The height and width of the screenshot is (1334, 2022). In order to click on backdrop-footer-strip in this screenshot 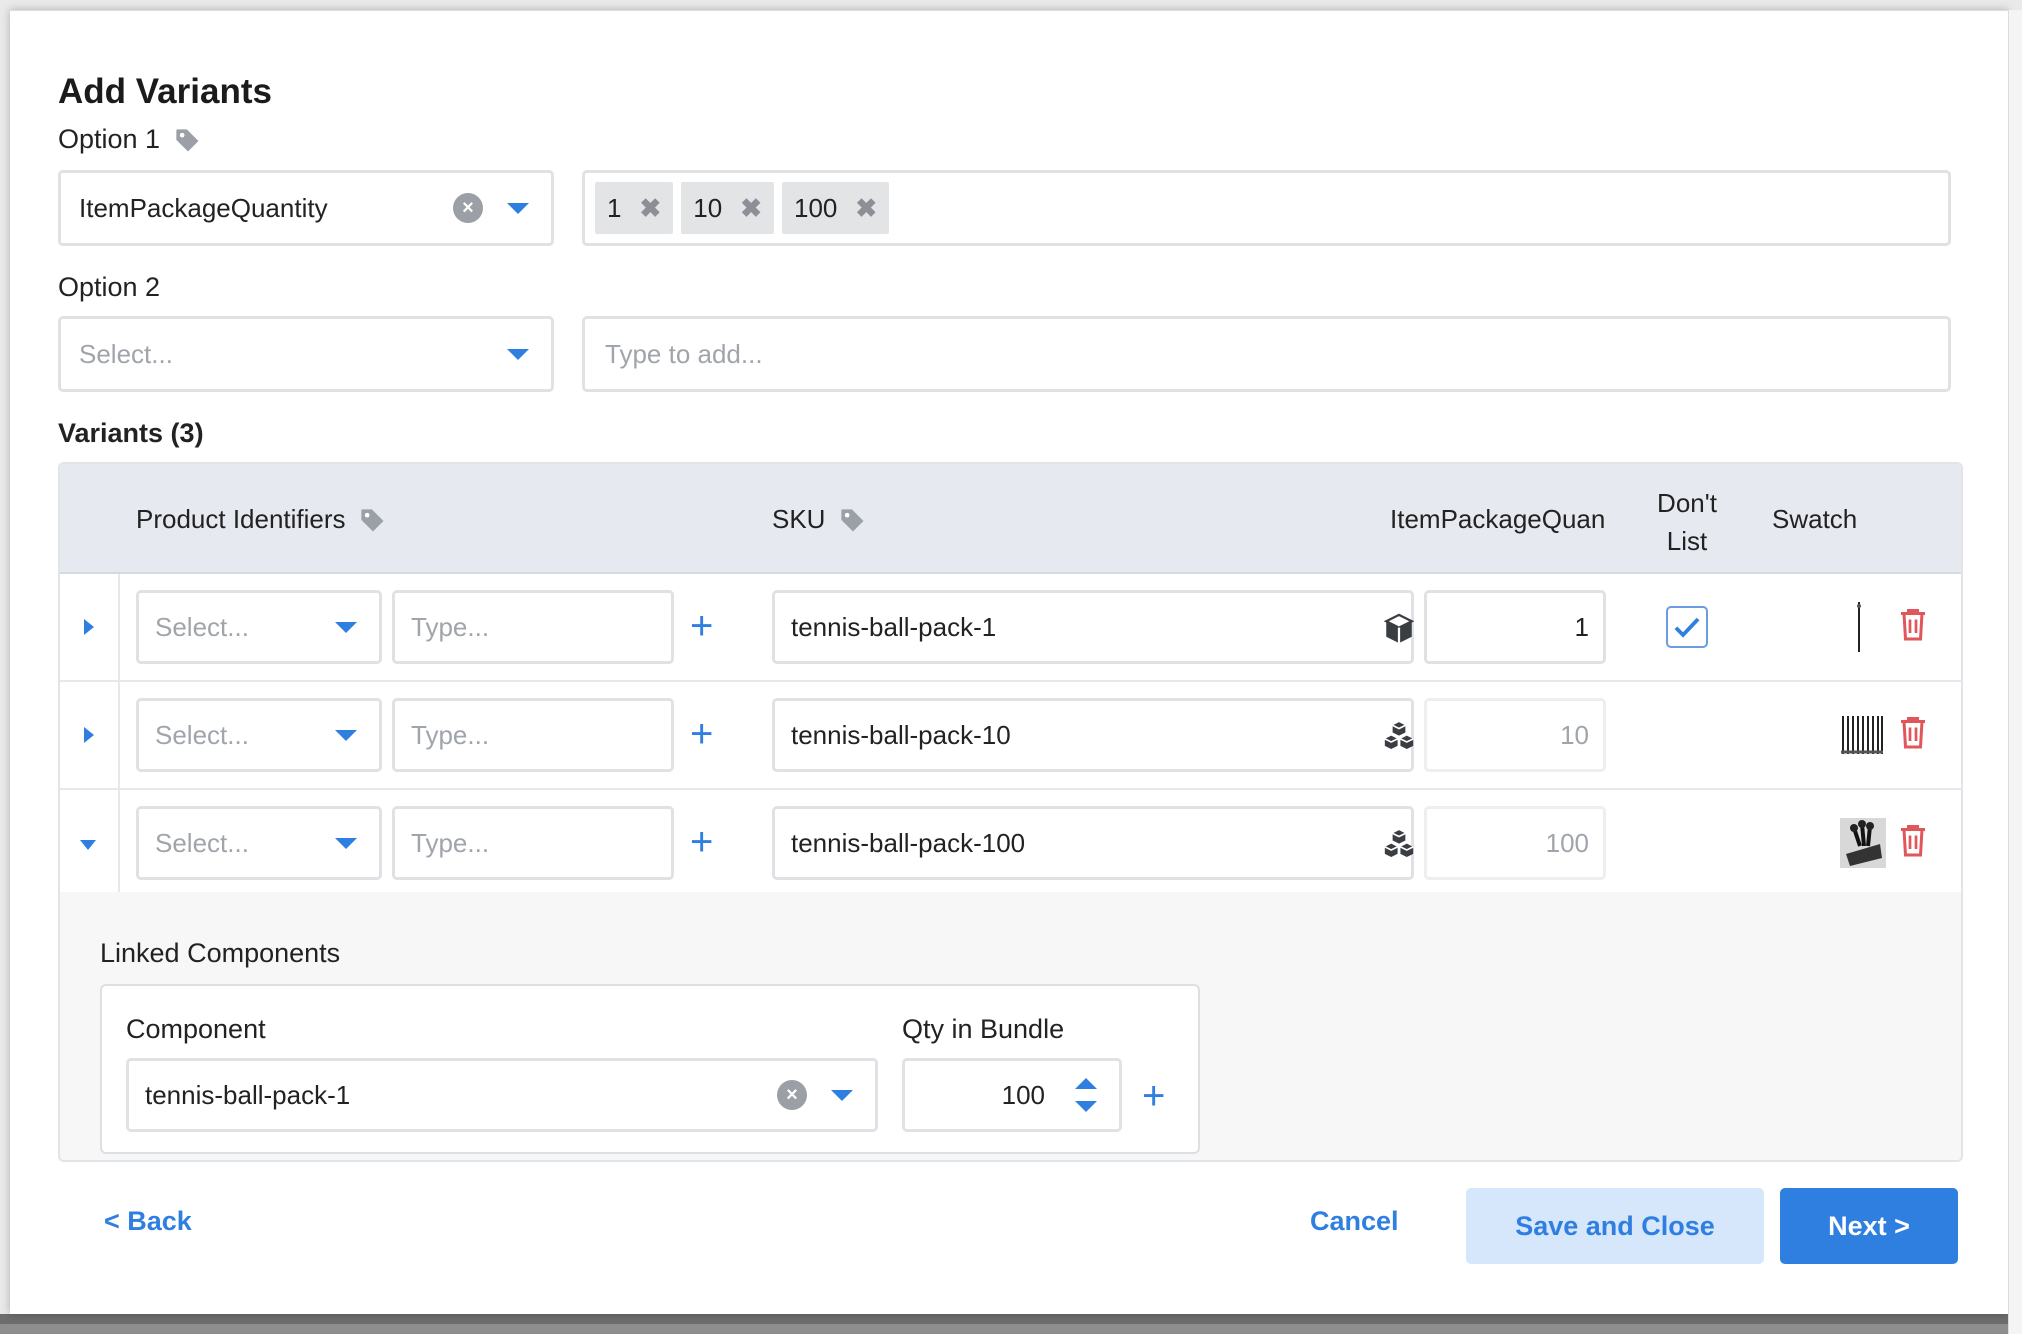, I will do `click(1011, 1319)`.